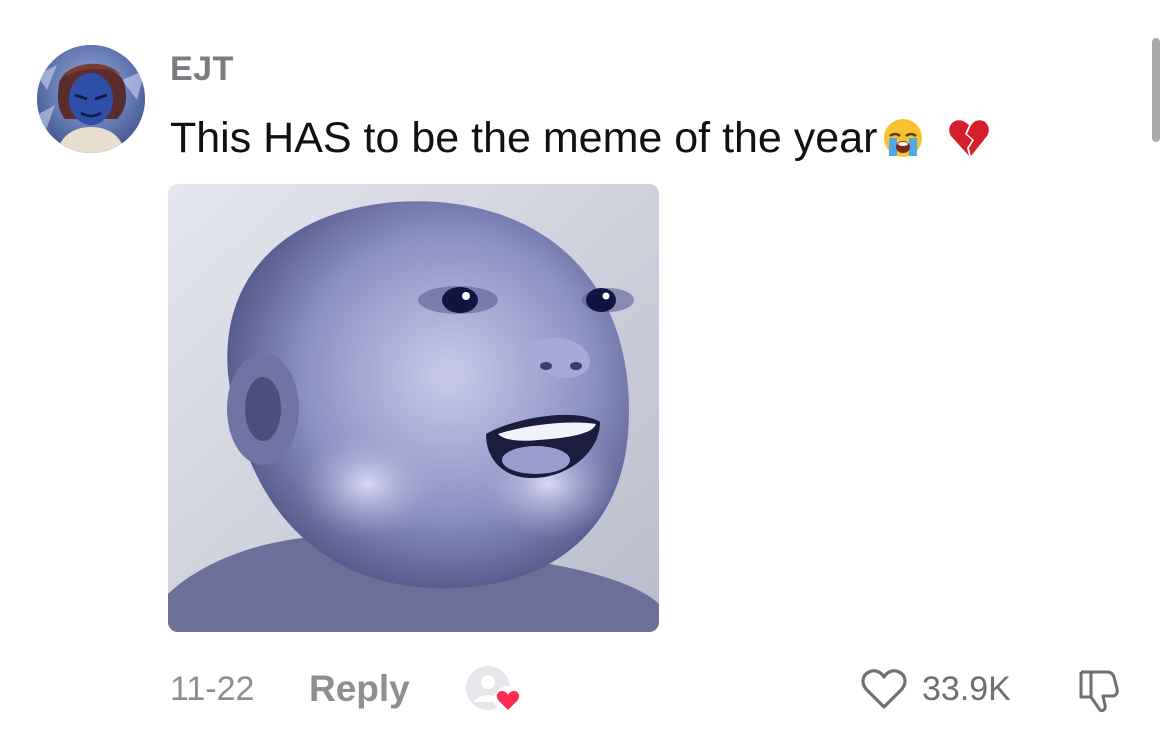 The width and height of the screenshot is (1170, 740). Describe the element at coordinates (524, 138) in the screenshot. I see `comment-text: This HAS to be the meme of the year` at that location.